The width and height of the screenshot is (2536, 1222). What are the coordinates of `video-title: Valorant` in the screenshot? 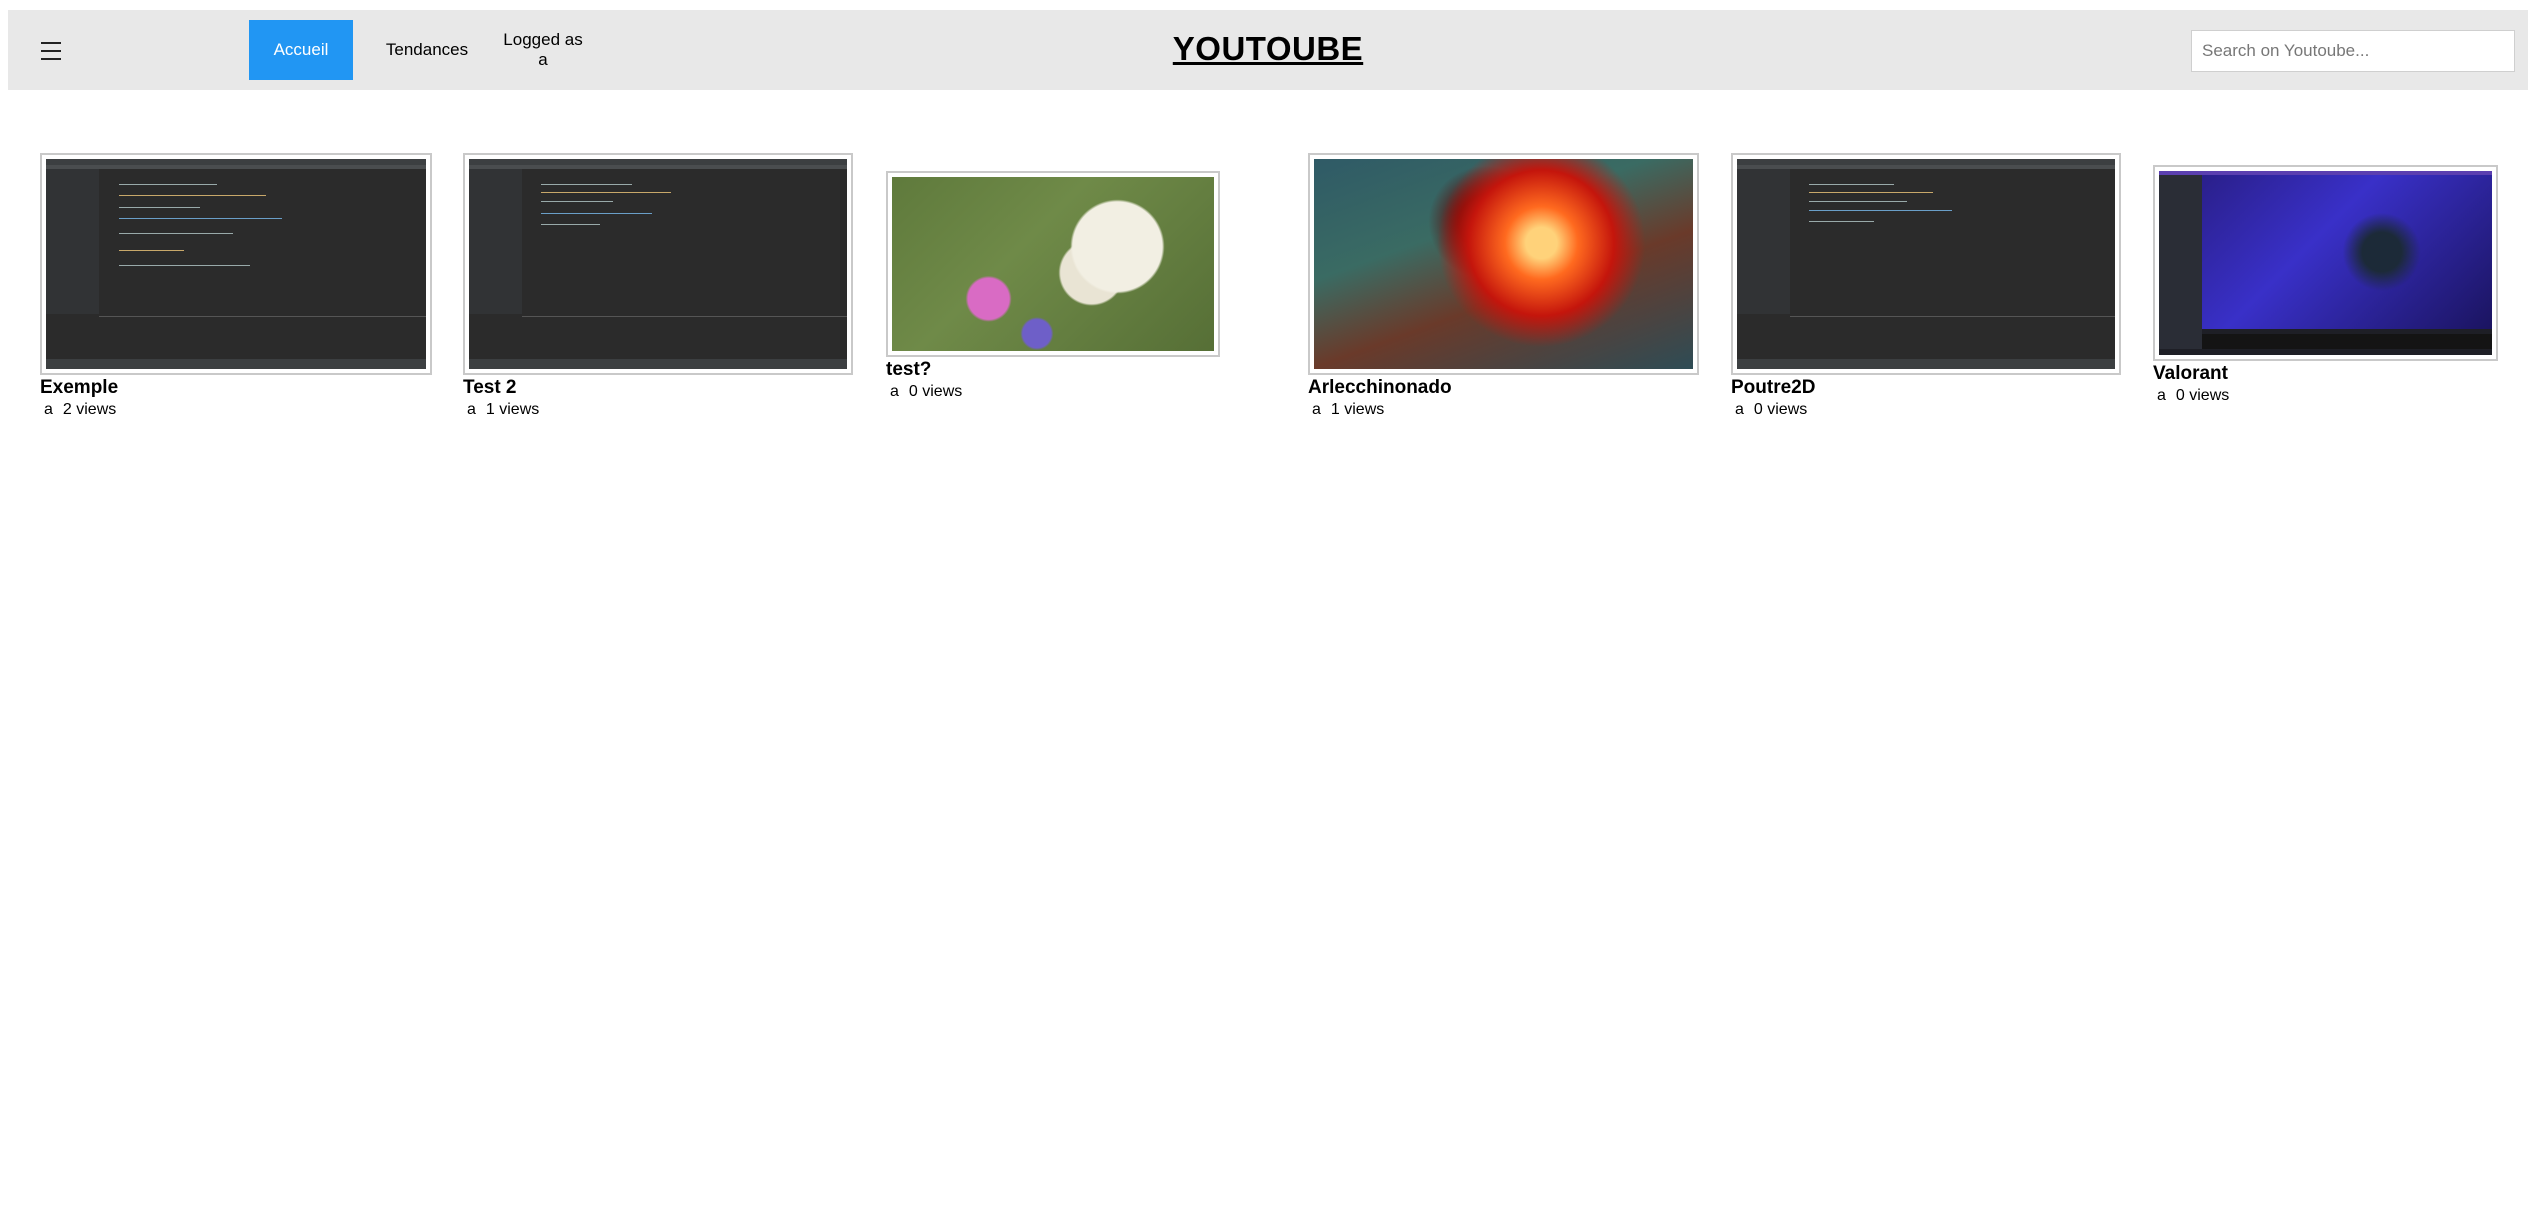 It's located at (2325, 374).